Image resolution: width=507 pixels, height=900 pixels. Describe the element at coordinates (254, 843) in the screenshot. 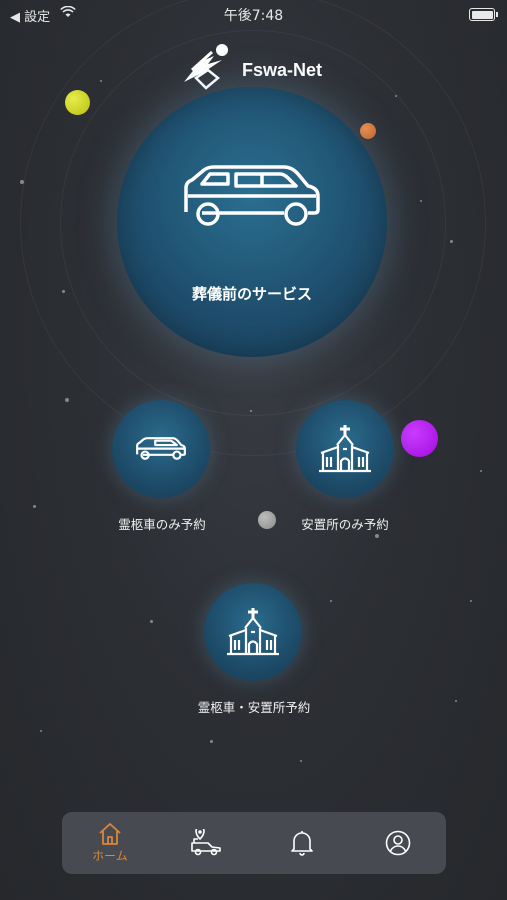

I see `tab-bar: ホーム` at that location.